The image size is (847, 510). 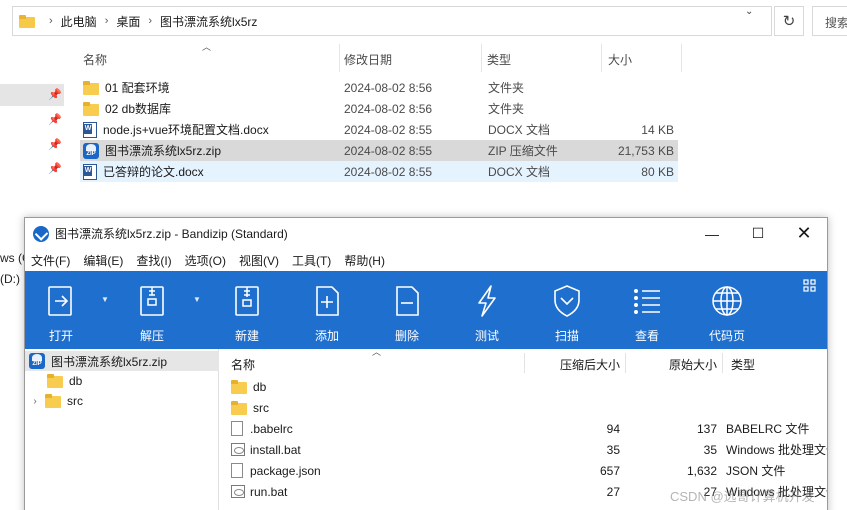 What do you see at coordinates (103, 260) in the screenshot?
I see `menu-edit: 编辑(E)` at bounding box center [103, 260].